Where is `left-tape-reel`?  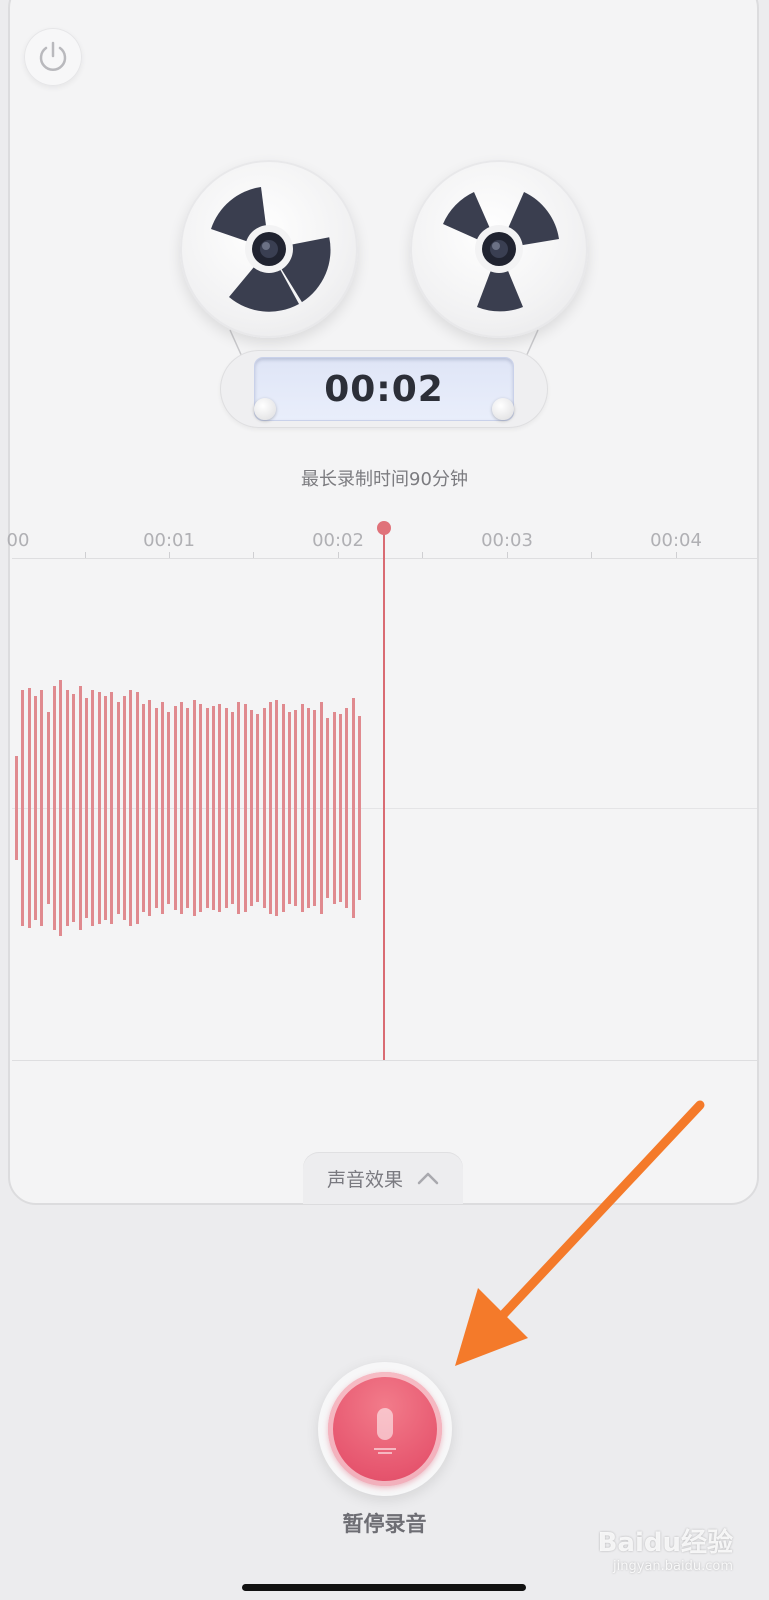 left-tape-reel is located at coordinates (269, 249).